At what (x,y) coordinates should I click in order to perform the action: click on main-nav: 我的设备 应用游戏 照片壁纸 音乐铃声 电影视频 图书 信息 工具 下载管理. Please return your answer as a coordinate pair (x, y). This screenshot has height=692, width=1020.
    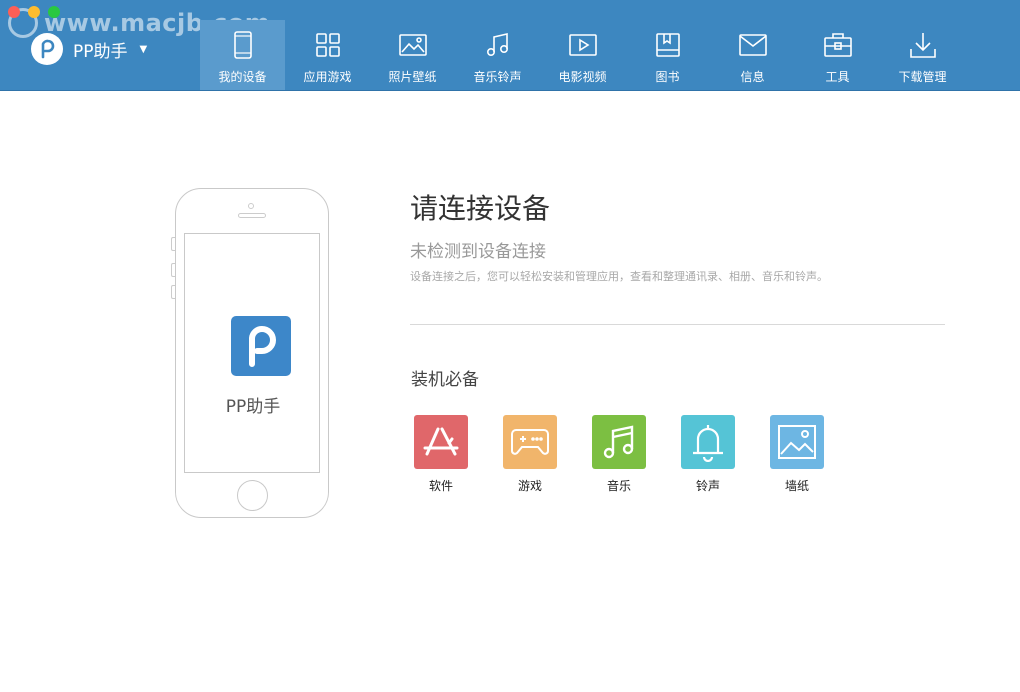
    Looking at the image, I should click on (582, 55).